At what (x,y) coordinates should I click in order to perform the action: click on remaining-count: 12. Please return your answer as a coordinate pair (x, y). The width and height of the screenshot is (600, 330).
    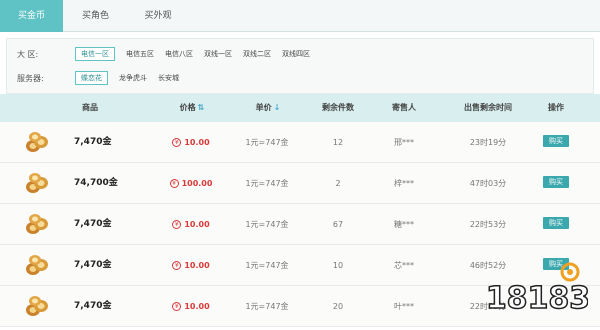
    Looking at the image, I should click on (338, 142).